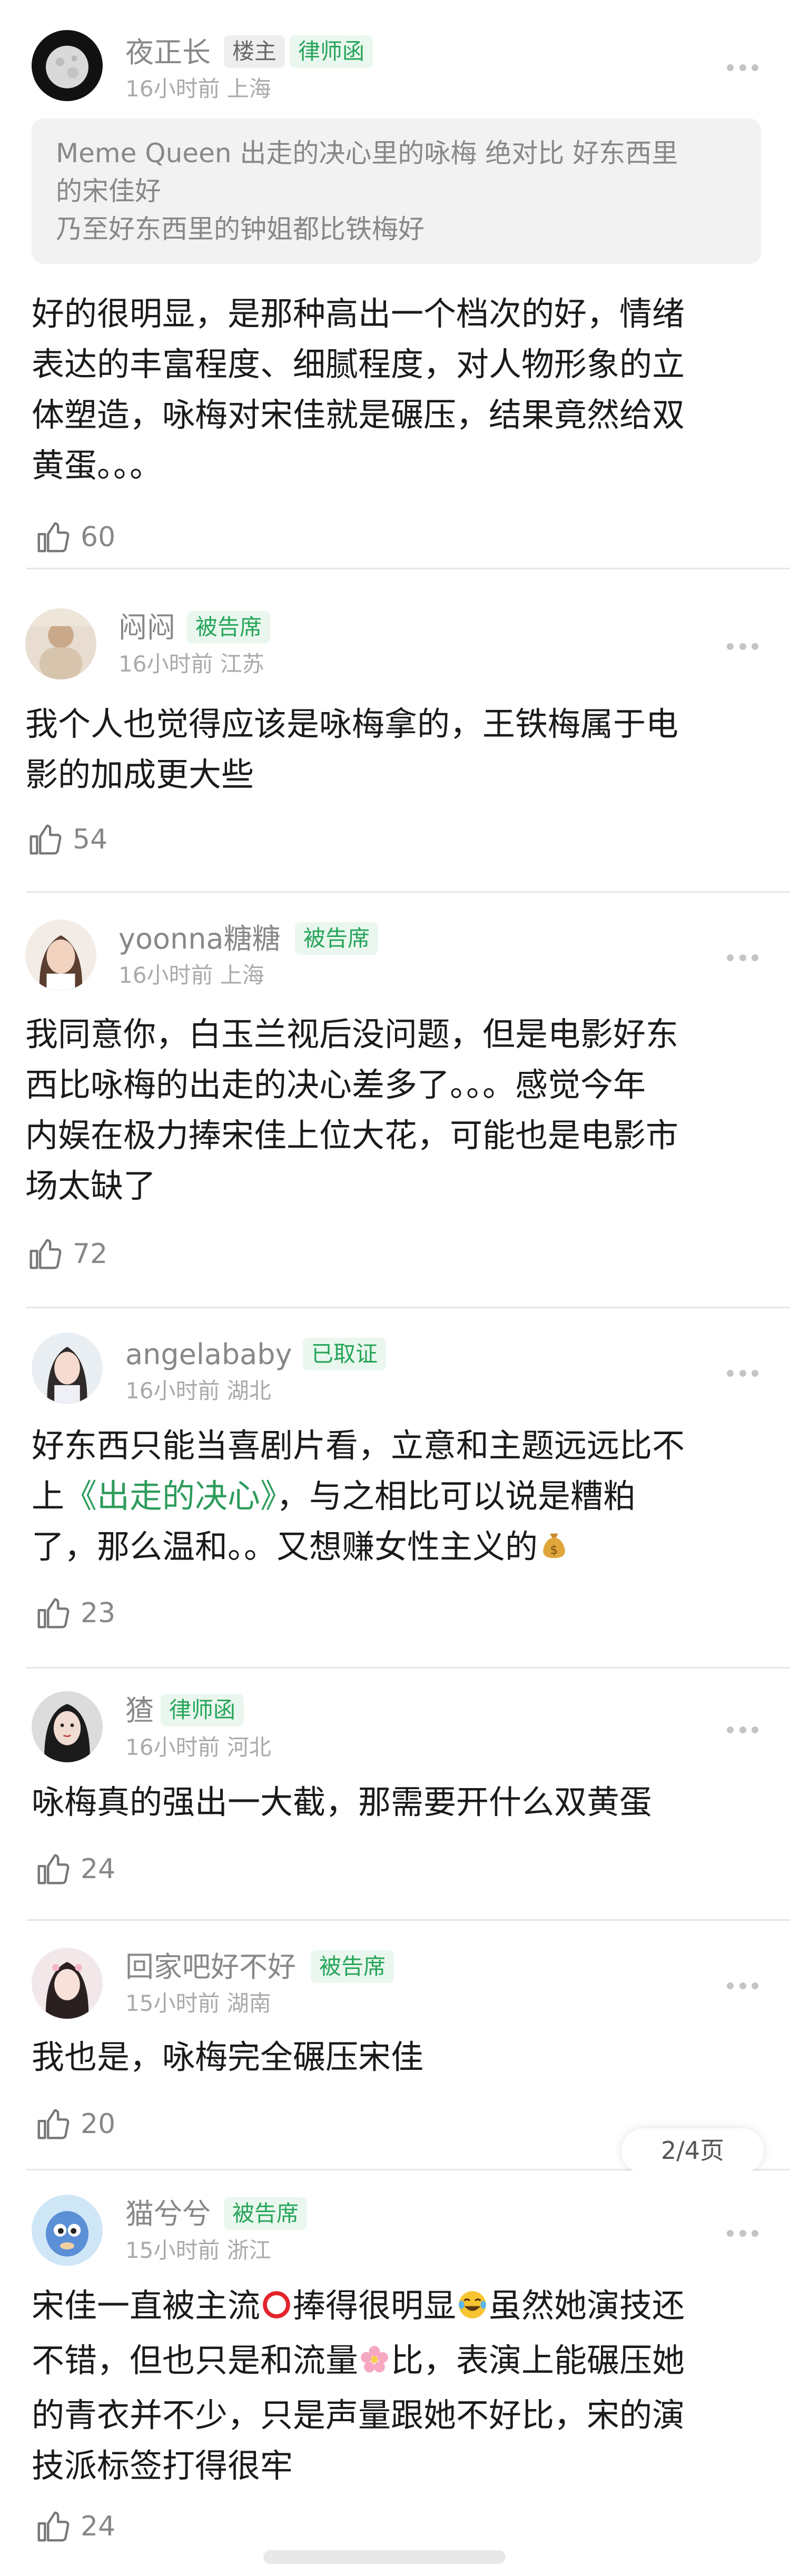 The height and width of the screenshot is (2576, 790). What do you see at coordinates (587, 2305) in the screenshot?
I see `text-span: 虽然她演技还` at bounding box center [587, 2305].